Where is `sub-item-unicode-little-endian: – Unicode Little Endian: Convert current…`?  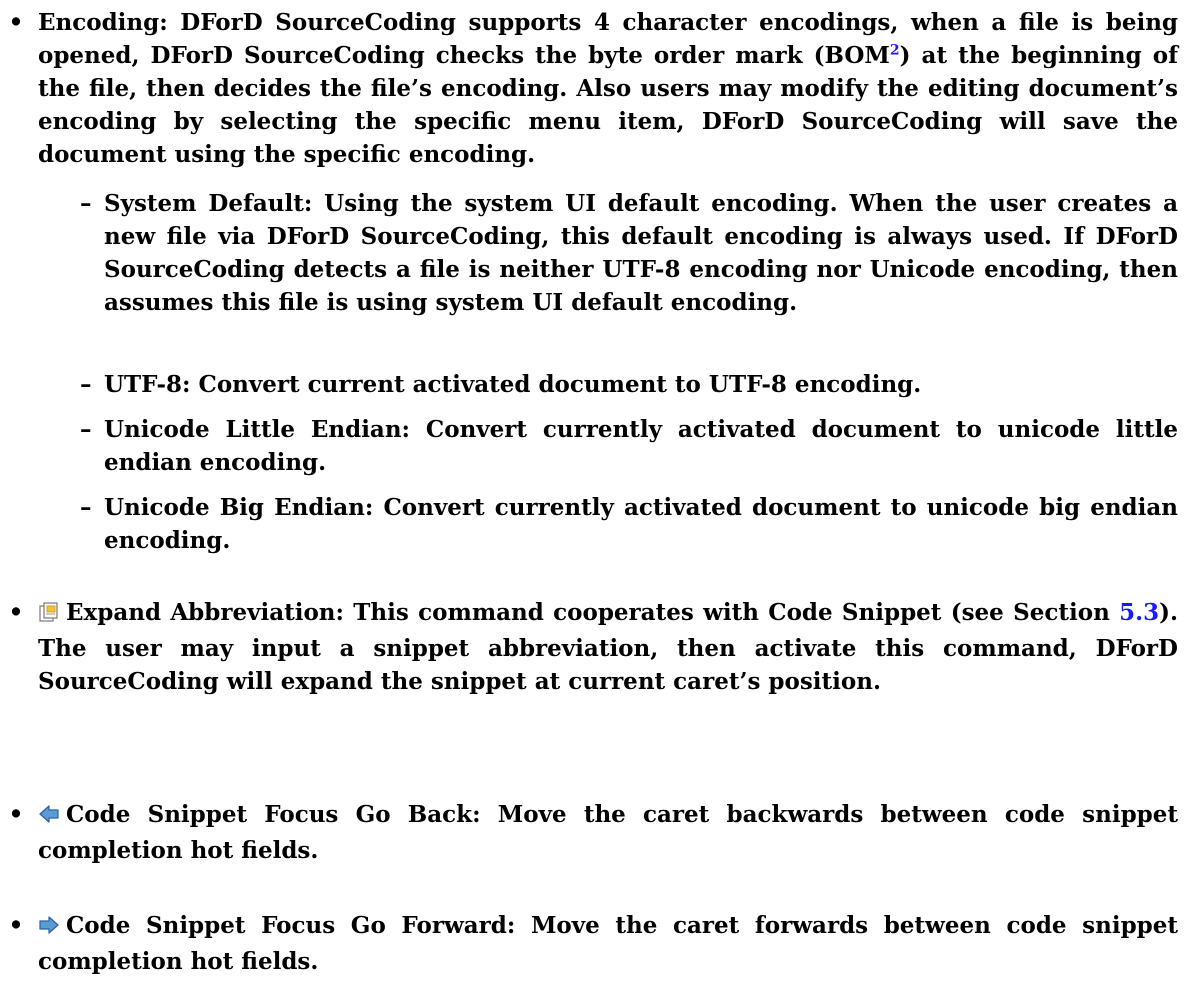 sub-item-unicode-little-endian: – Unicode Little Endian: Convert current… is located at coordinates (629, 446).